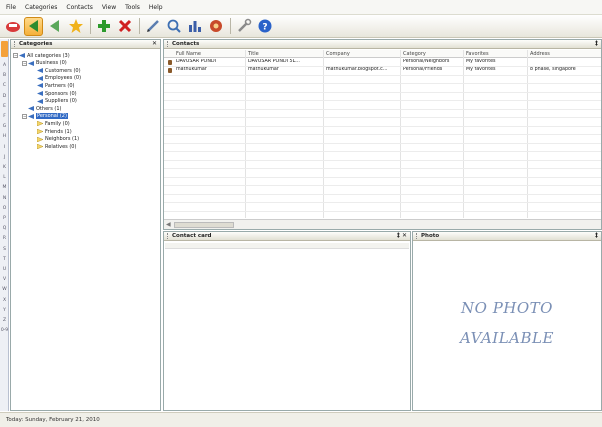  I want to click on menu-view: View, so click(109, 7).